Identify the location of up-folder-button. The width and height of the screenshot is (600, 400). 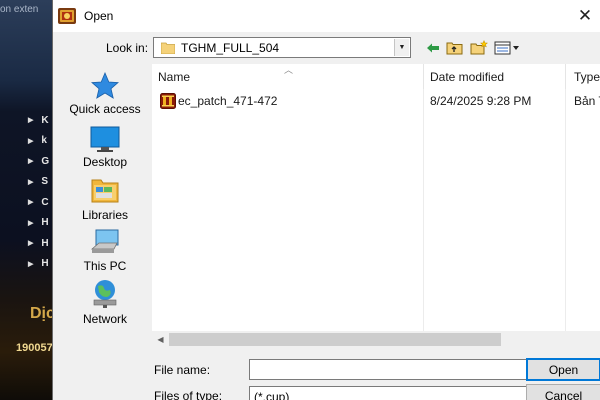
(455, 47).